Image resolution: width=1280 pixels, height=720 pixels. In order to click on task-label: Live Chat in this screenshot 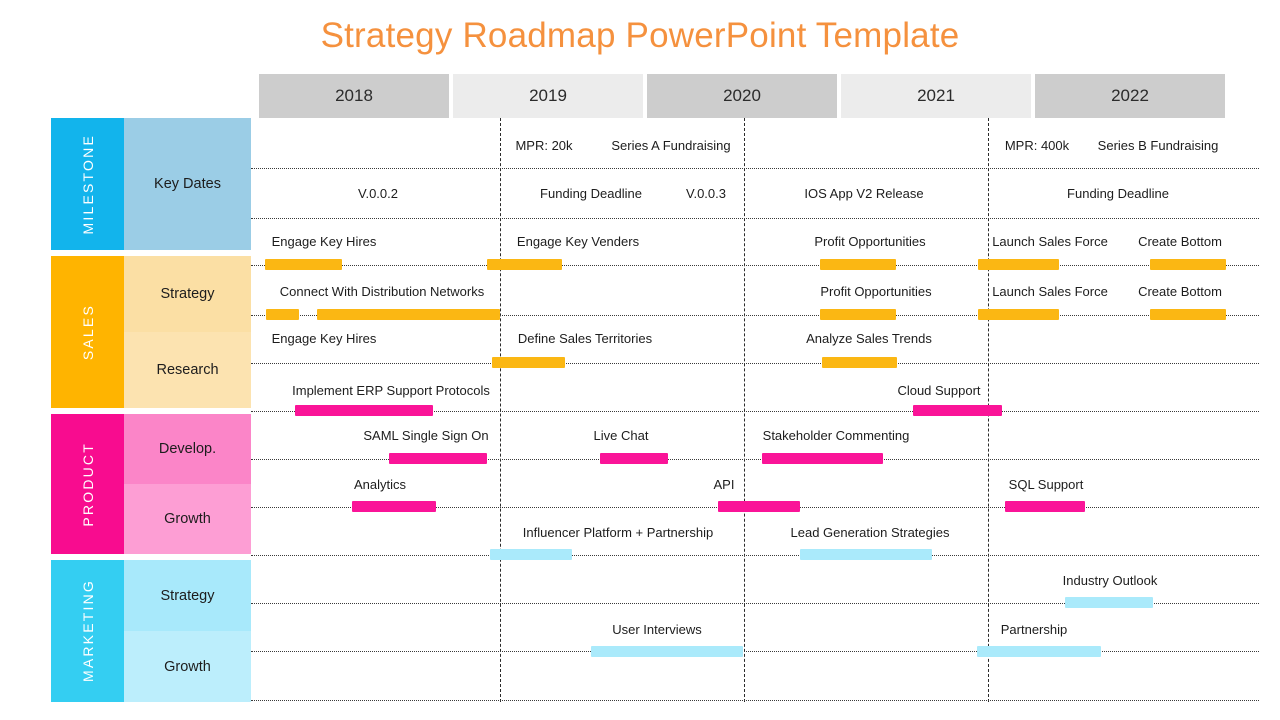, I will do `click(621, 435)`.